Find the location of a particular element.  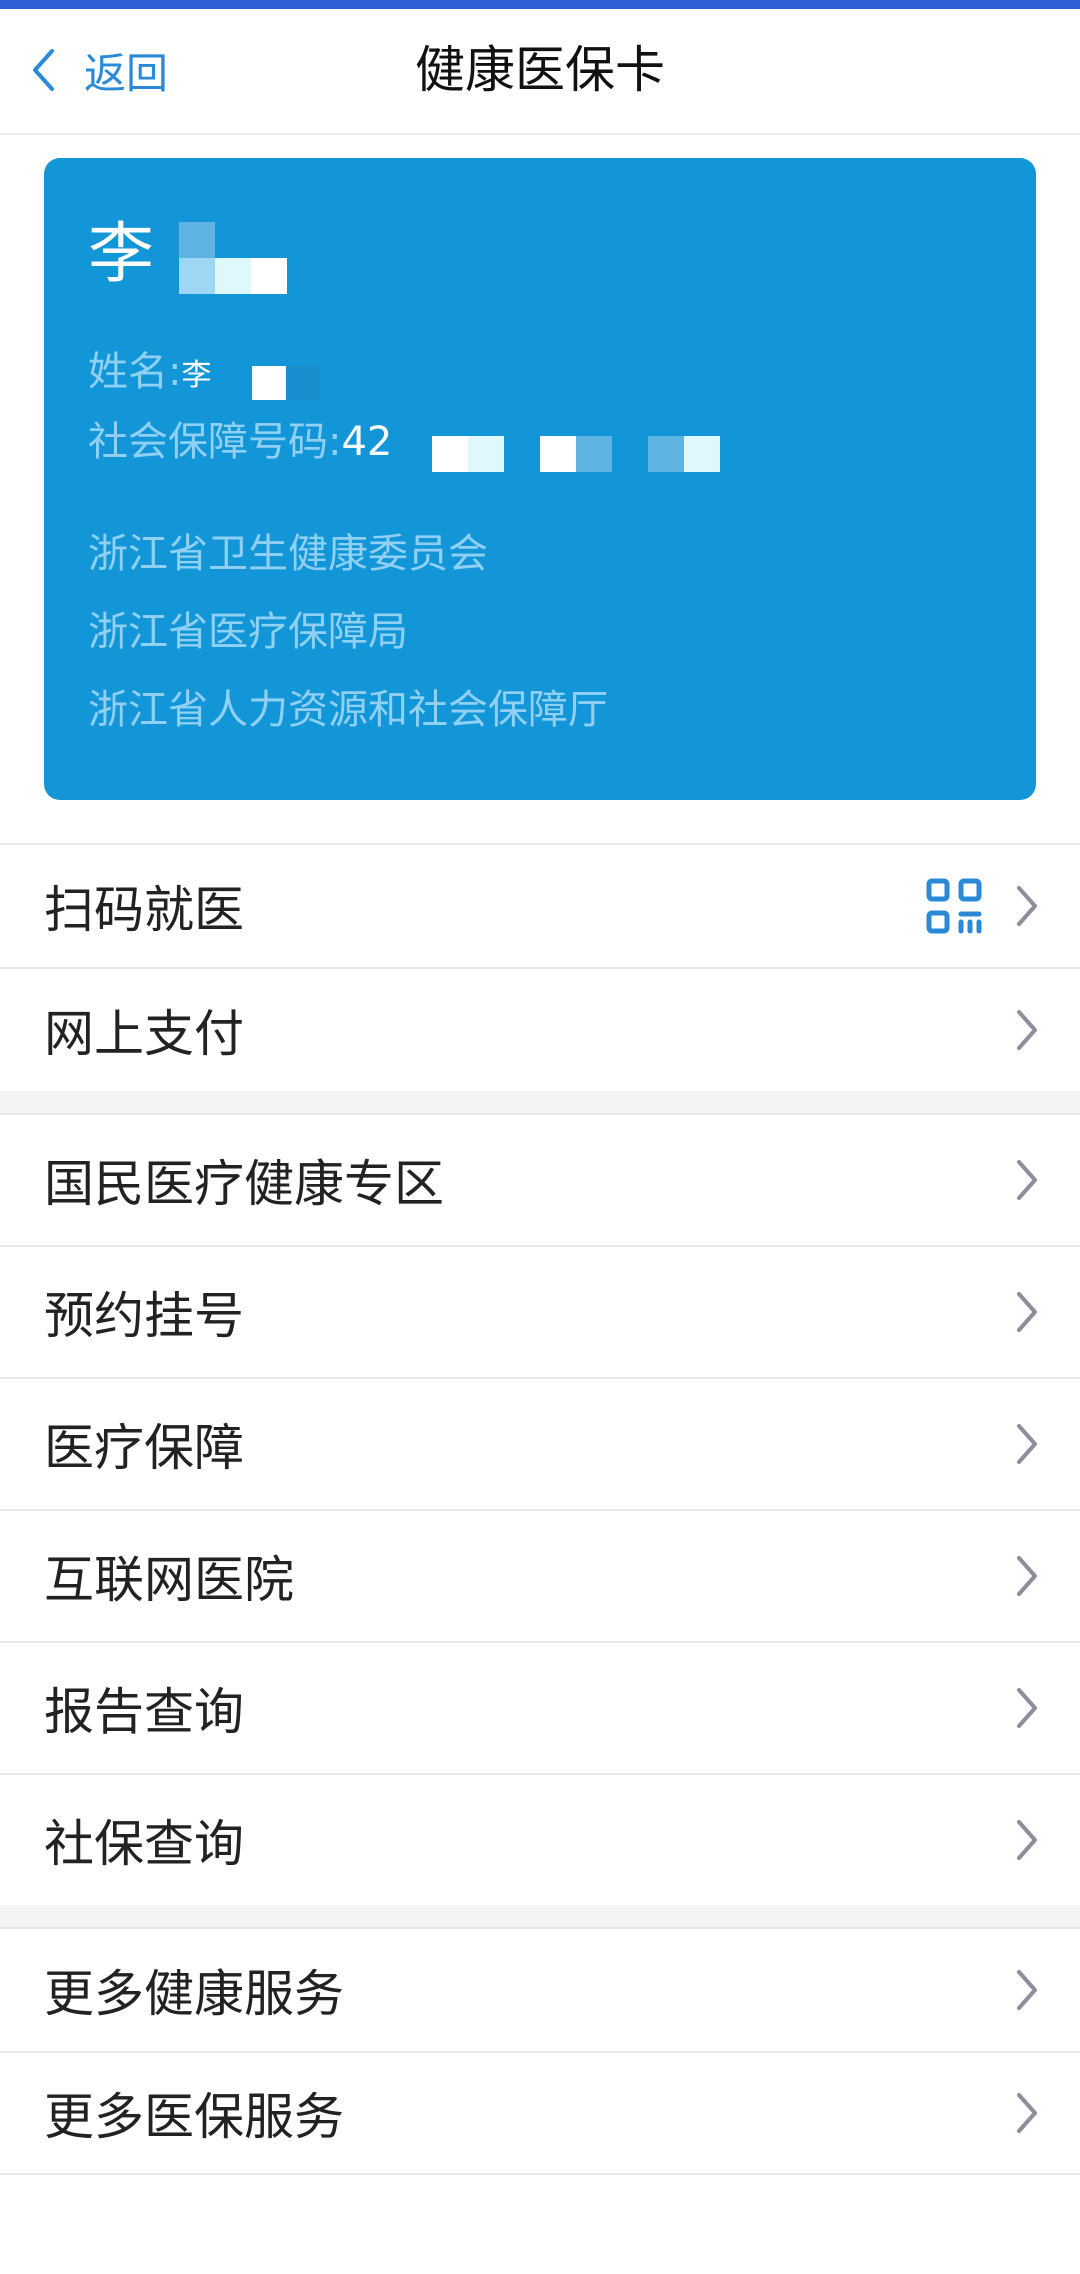

menu-item-more-insurance-services: 更多医保服务 is located at coordinates (540, 2113).